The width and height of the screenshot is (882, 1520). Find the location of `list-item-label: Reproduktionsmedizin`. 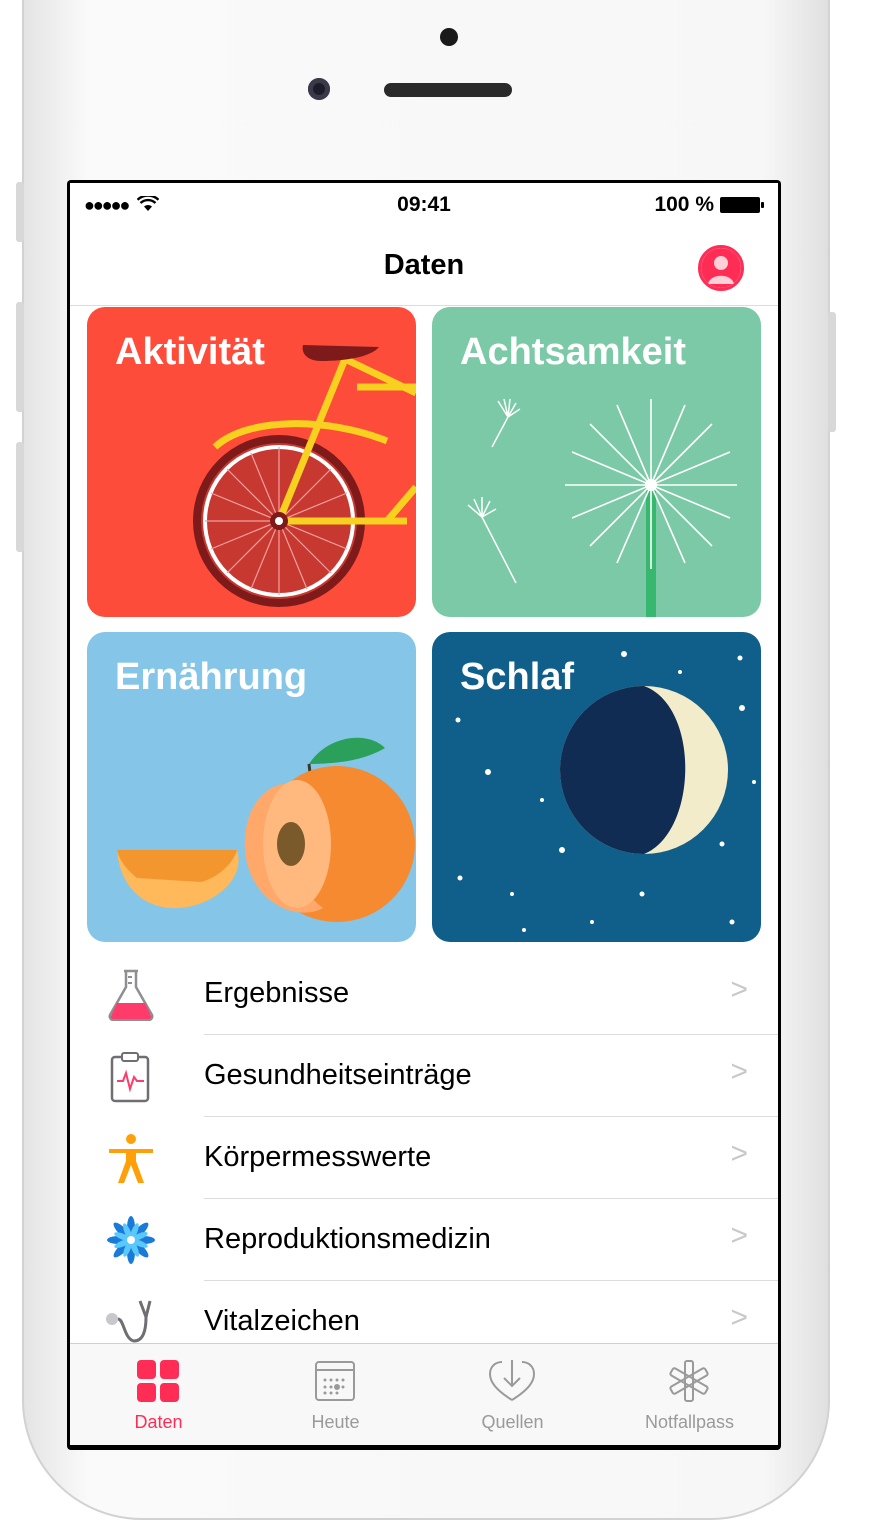

list-item-label: Reproduktionsmedizin is located at coordinates (347, 1239).